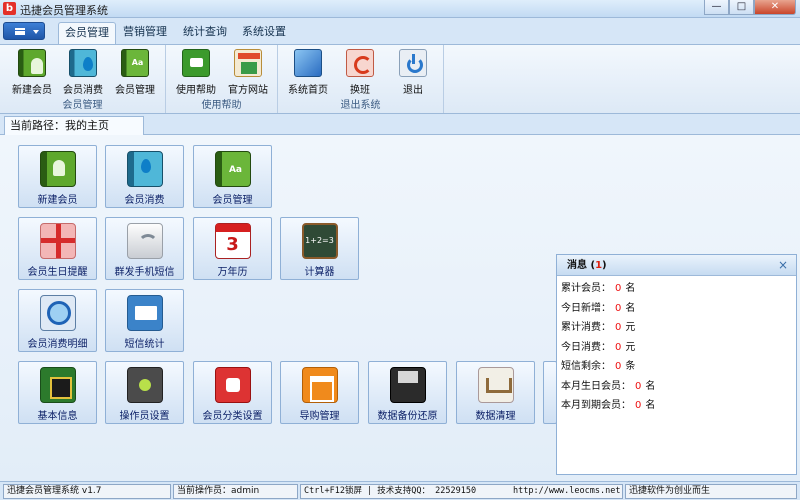 The image size is (800, 500). I want to click on tile-new-member: 新建会员, so click(57, 176).